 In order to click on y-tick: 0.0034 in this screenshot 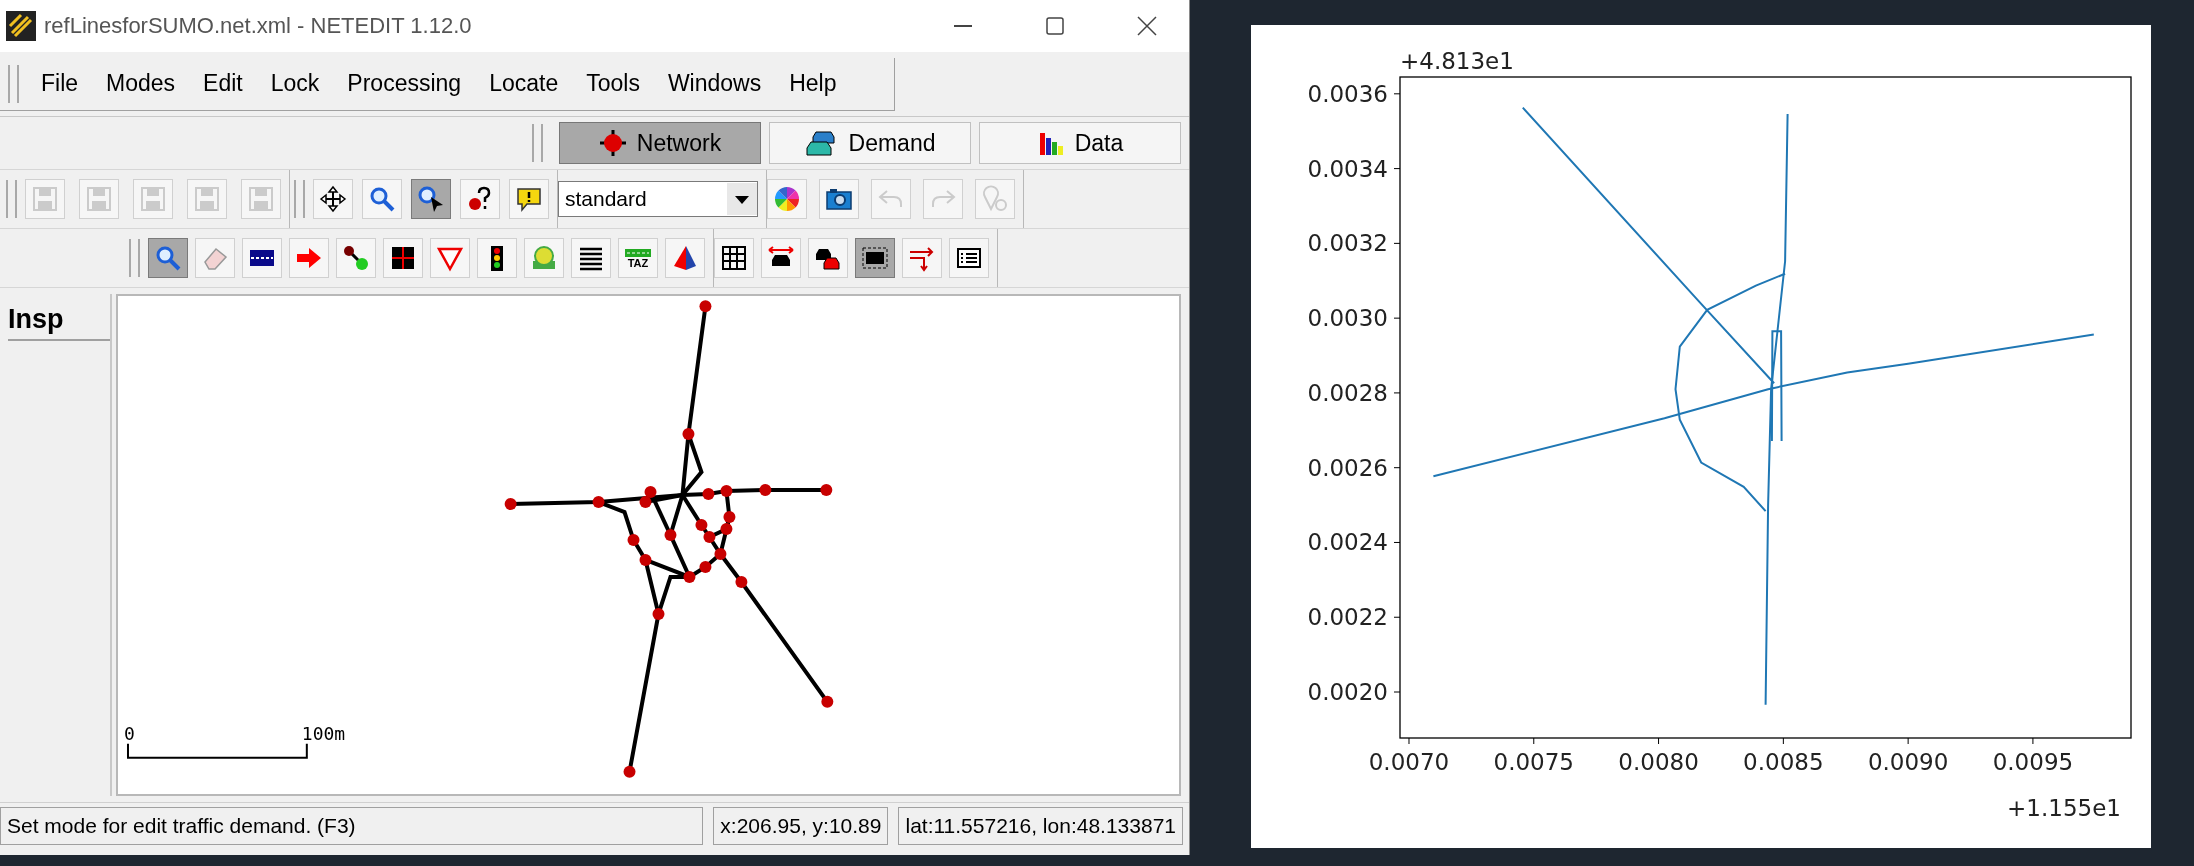, I will do `click(1354, 168)`.